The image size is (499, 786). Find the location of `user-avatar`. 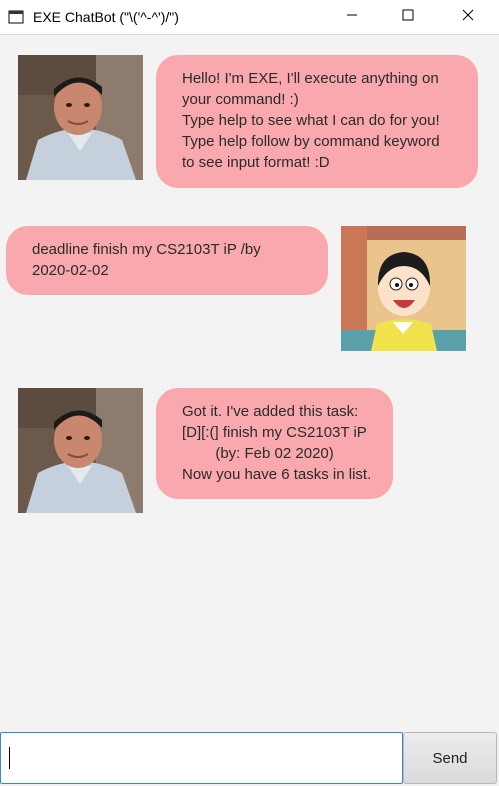

user-avatar is located at coordinates (403, 288).